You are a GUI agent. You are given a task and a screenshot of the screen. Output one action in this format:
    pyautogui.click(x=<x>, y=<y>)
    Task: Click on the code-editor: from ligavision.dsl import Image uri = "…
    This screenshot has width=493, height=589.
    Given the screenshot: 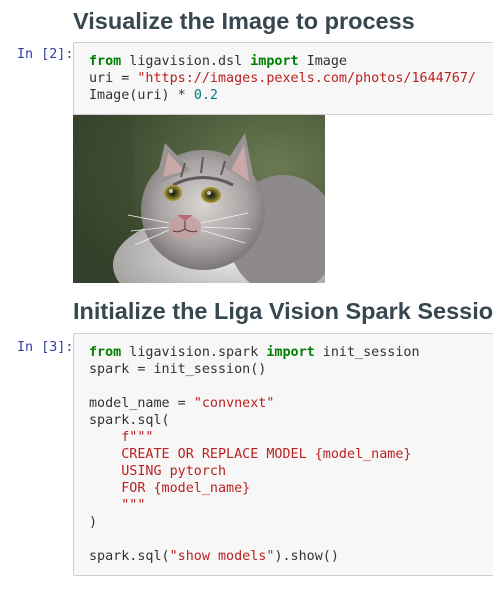 What is the action you would take?
    pyautogui.click(x=283, y=73)
    